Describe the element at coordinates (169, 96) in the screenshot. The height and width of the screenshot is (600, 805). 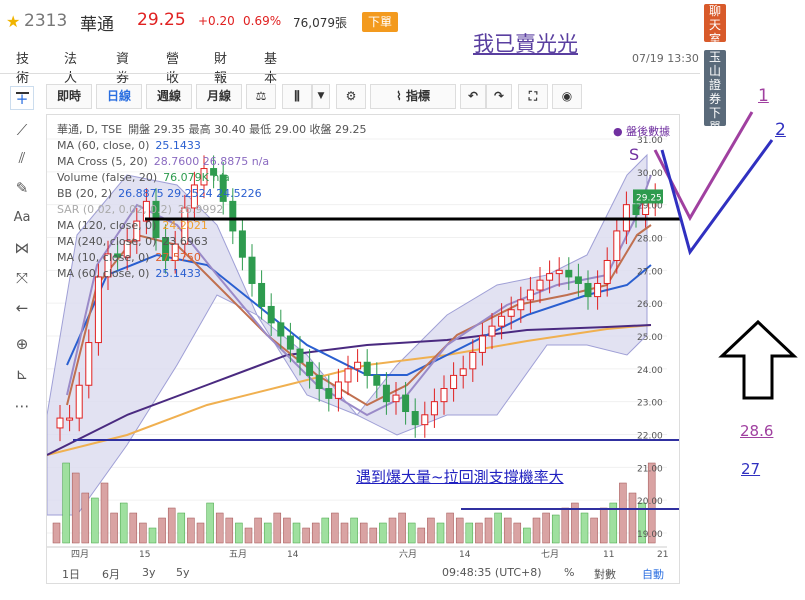
I see `interval-weekly-button: 週線` at that location.